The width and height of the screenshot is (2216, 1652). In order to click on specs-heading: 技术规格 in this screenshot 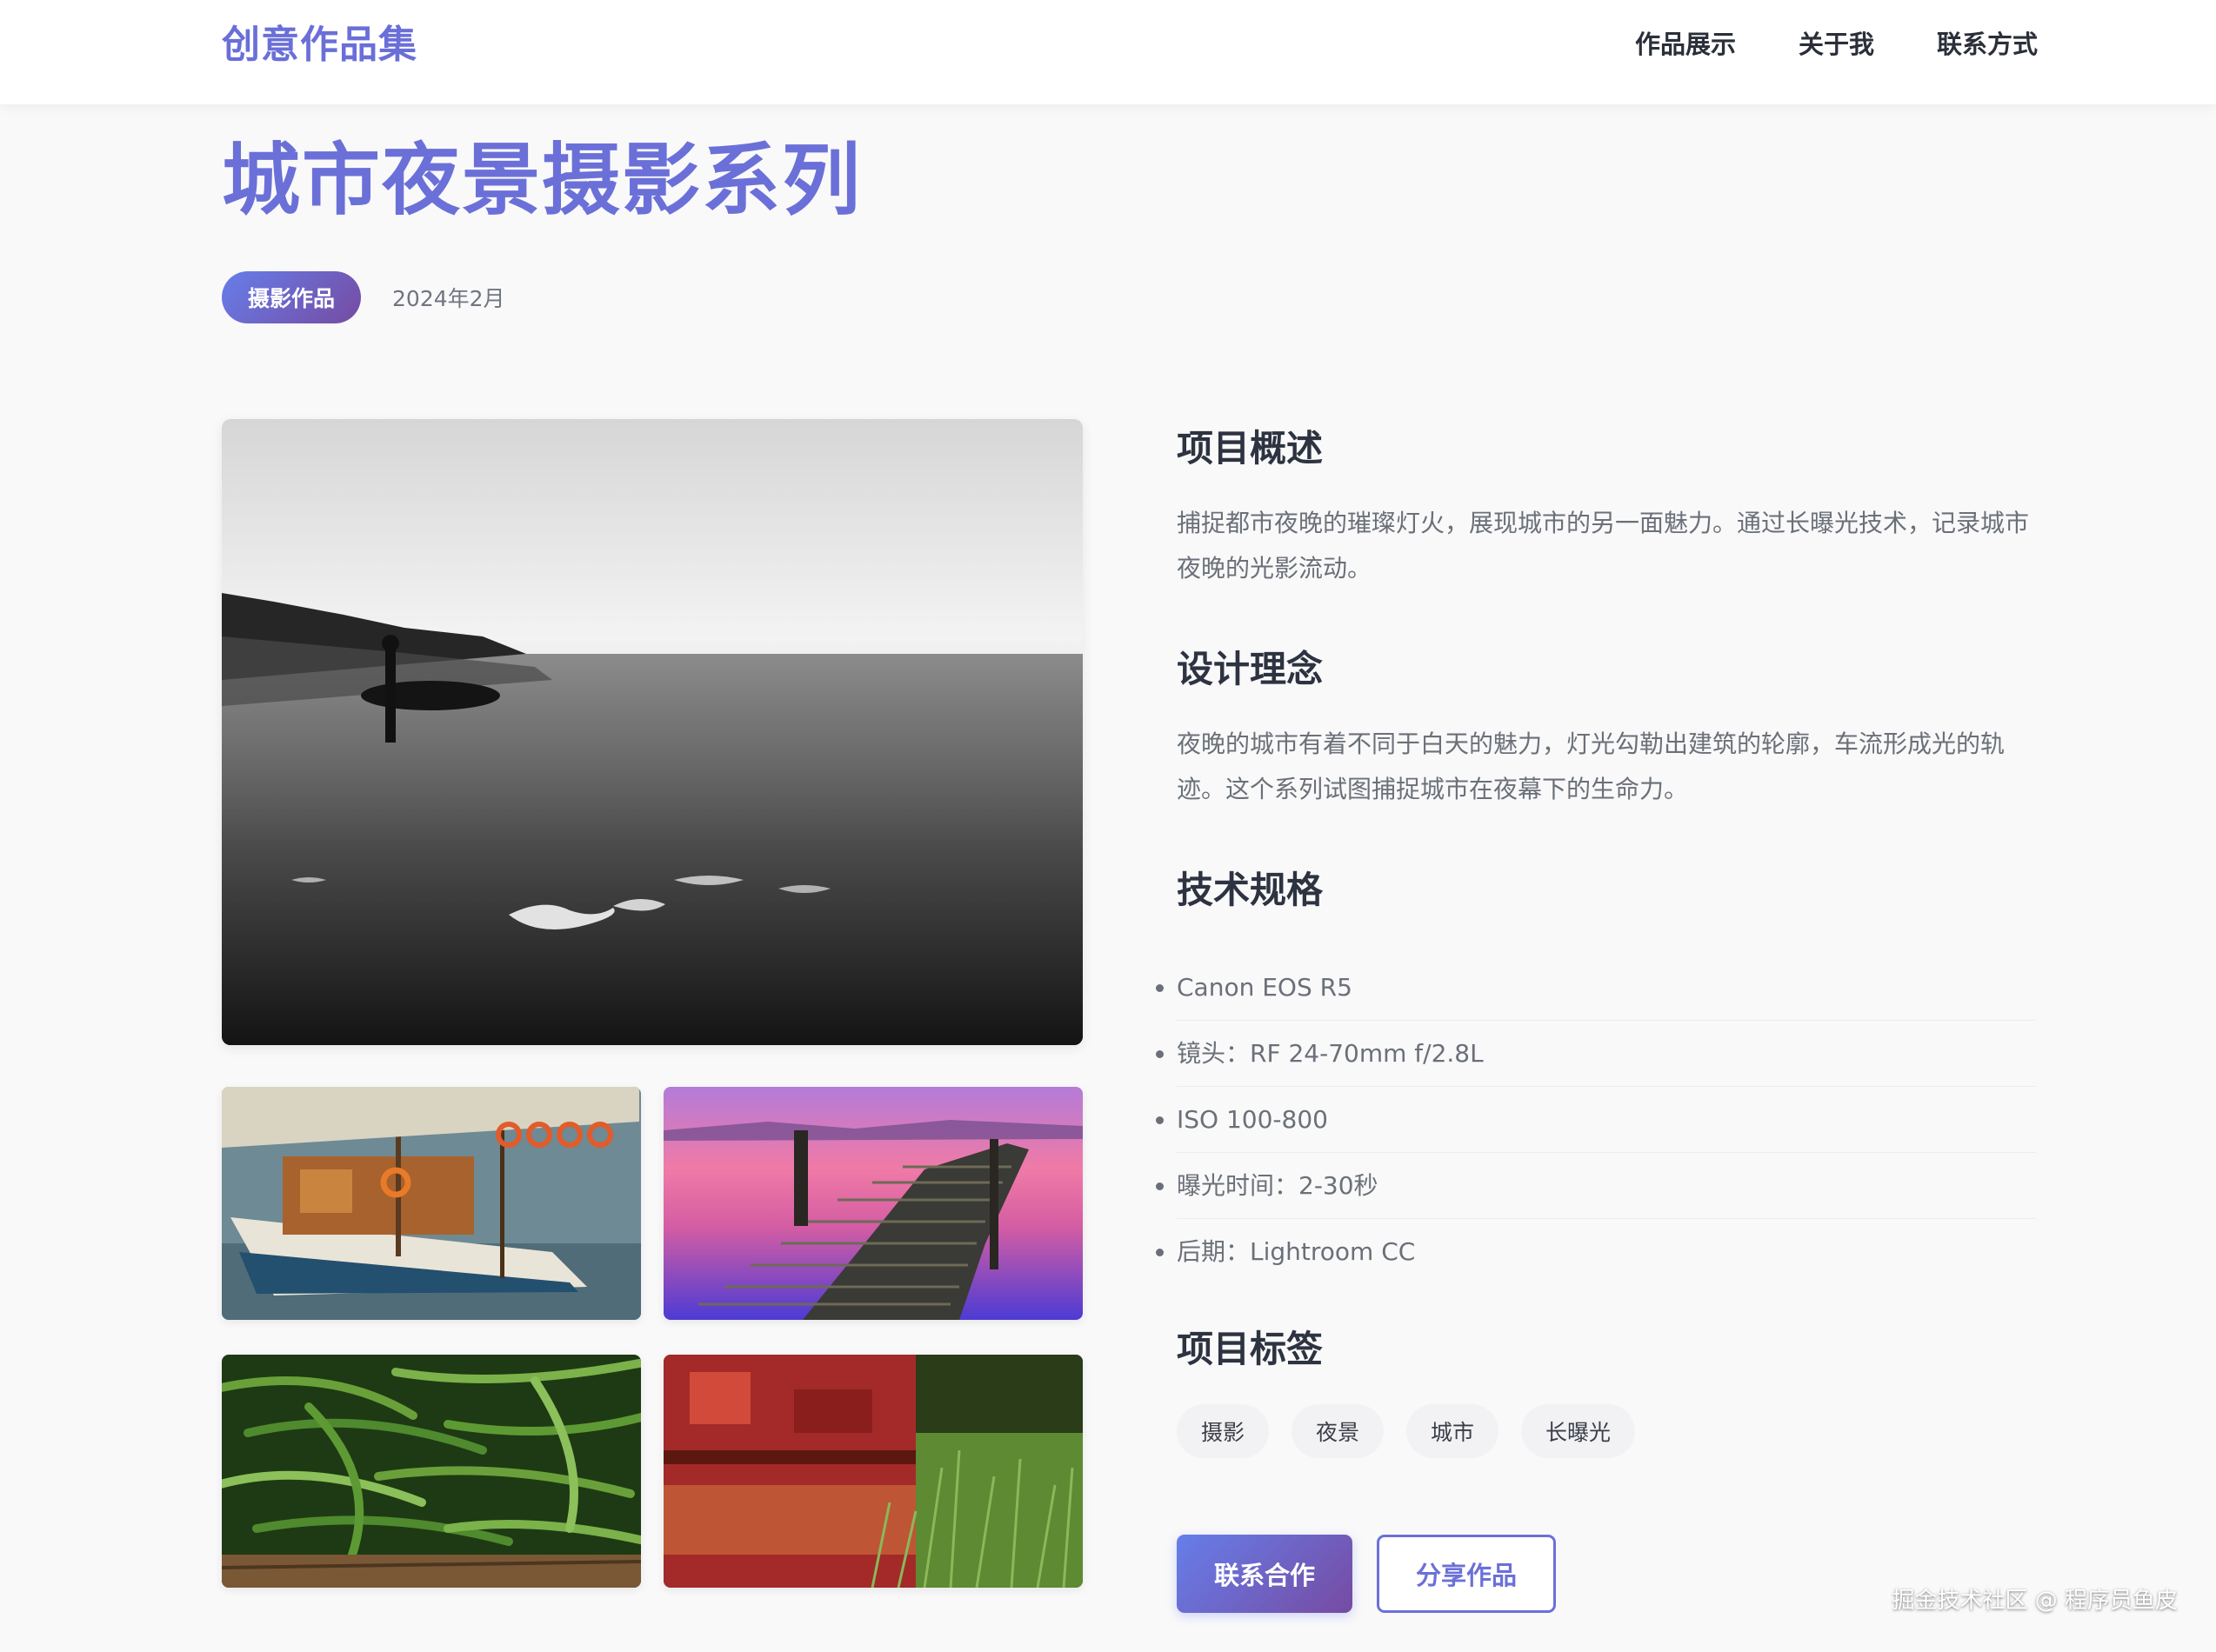, I will do `click(1250, 890)`.